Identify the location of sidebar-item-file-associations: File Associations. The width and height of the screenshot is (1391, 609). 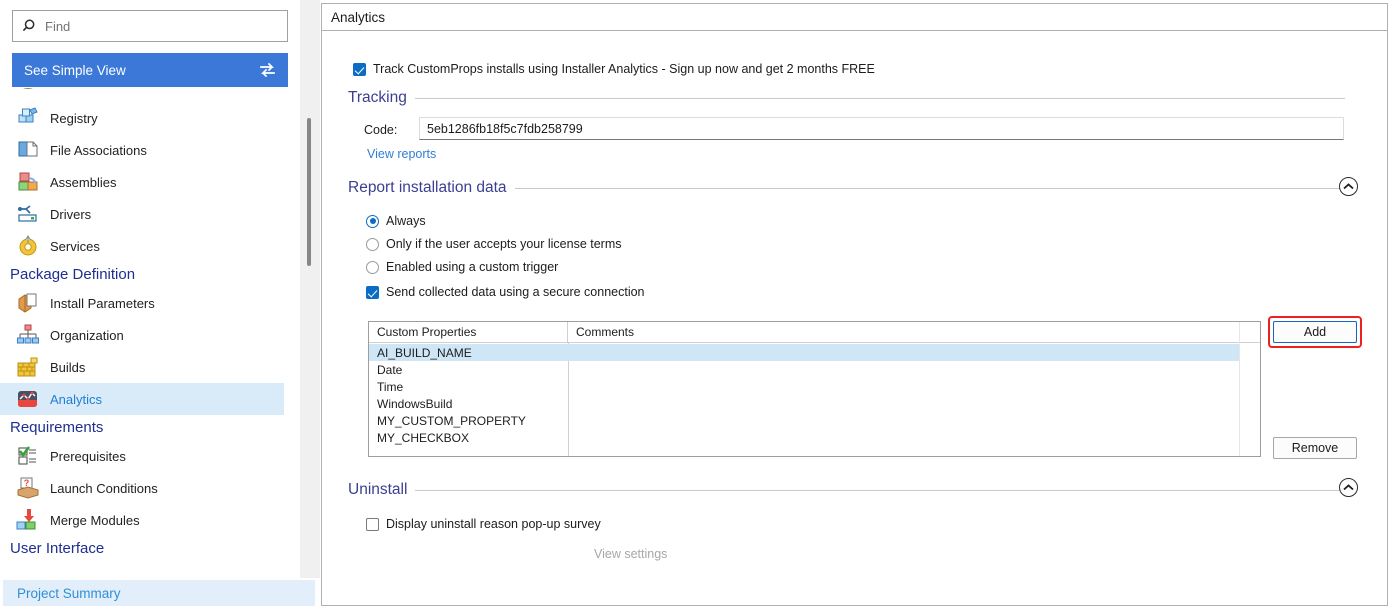
(150, 150).